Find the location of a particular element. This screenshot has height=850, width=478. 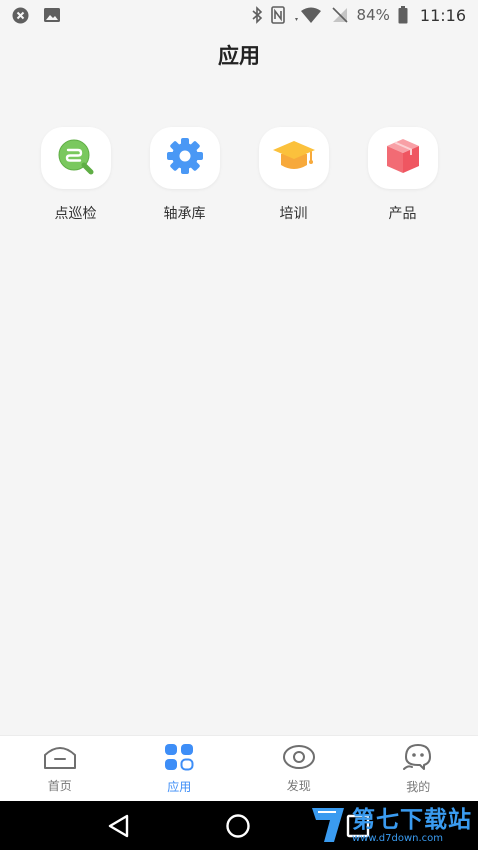

home-icon is located at coordinates (60, 759).